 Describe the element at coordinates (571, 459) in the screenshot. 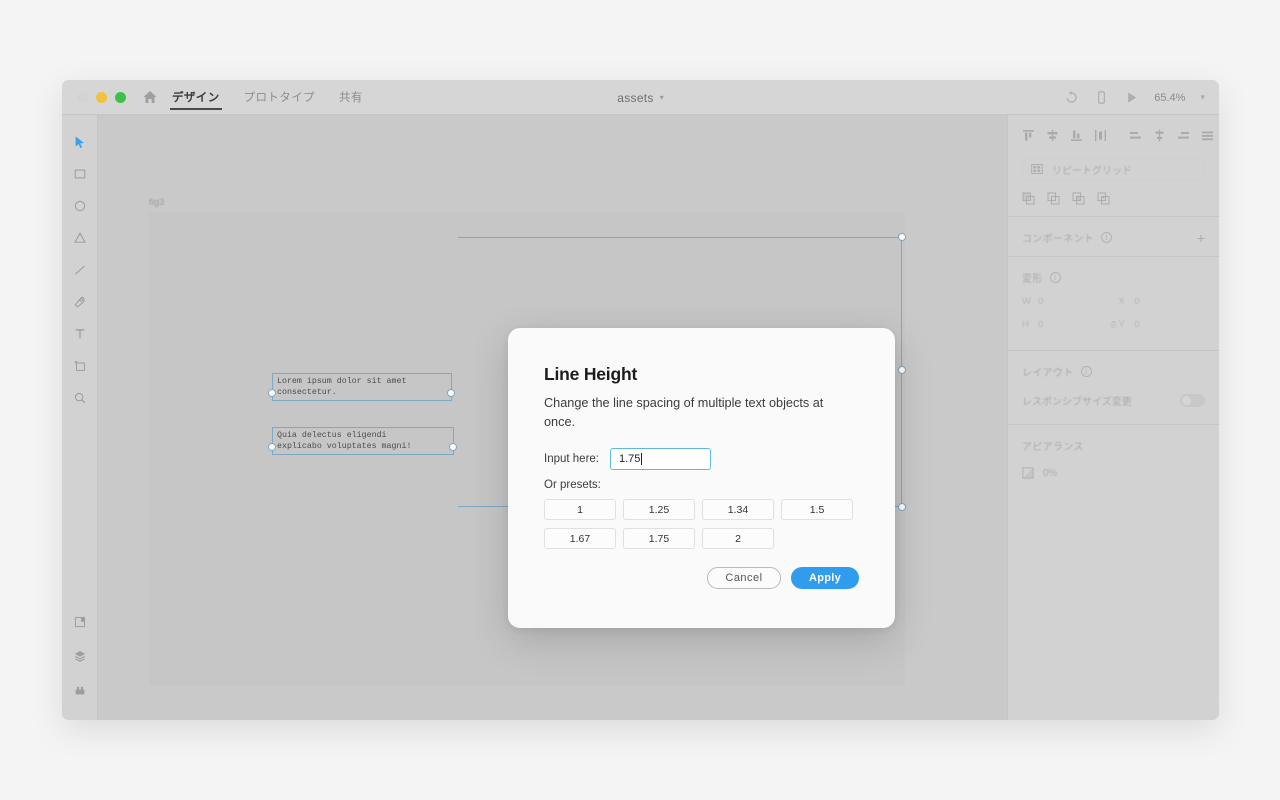

I see `input-label: Input here:` at that location.